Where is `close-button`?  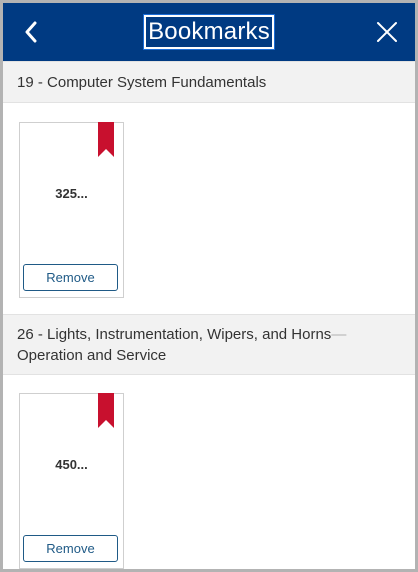
close-button is located at coordinates (387, 32).